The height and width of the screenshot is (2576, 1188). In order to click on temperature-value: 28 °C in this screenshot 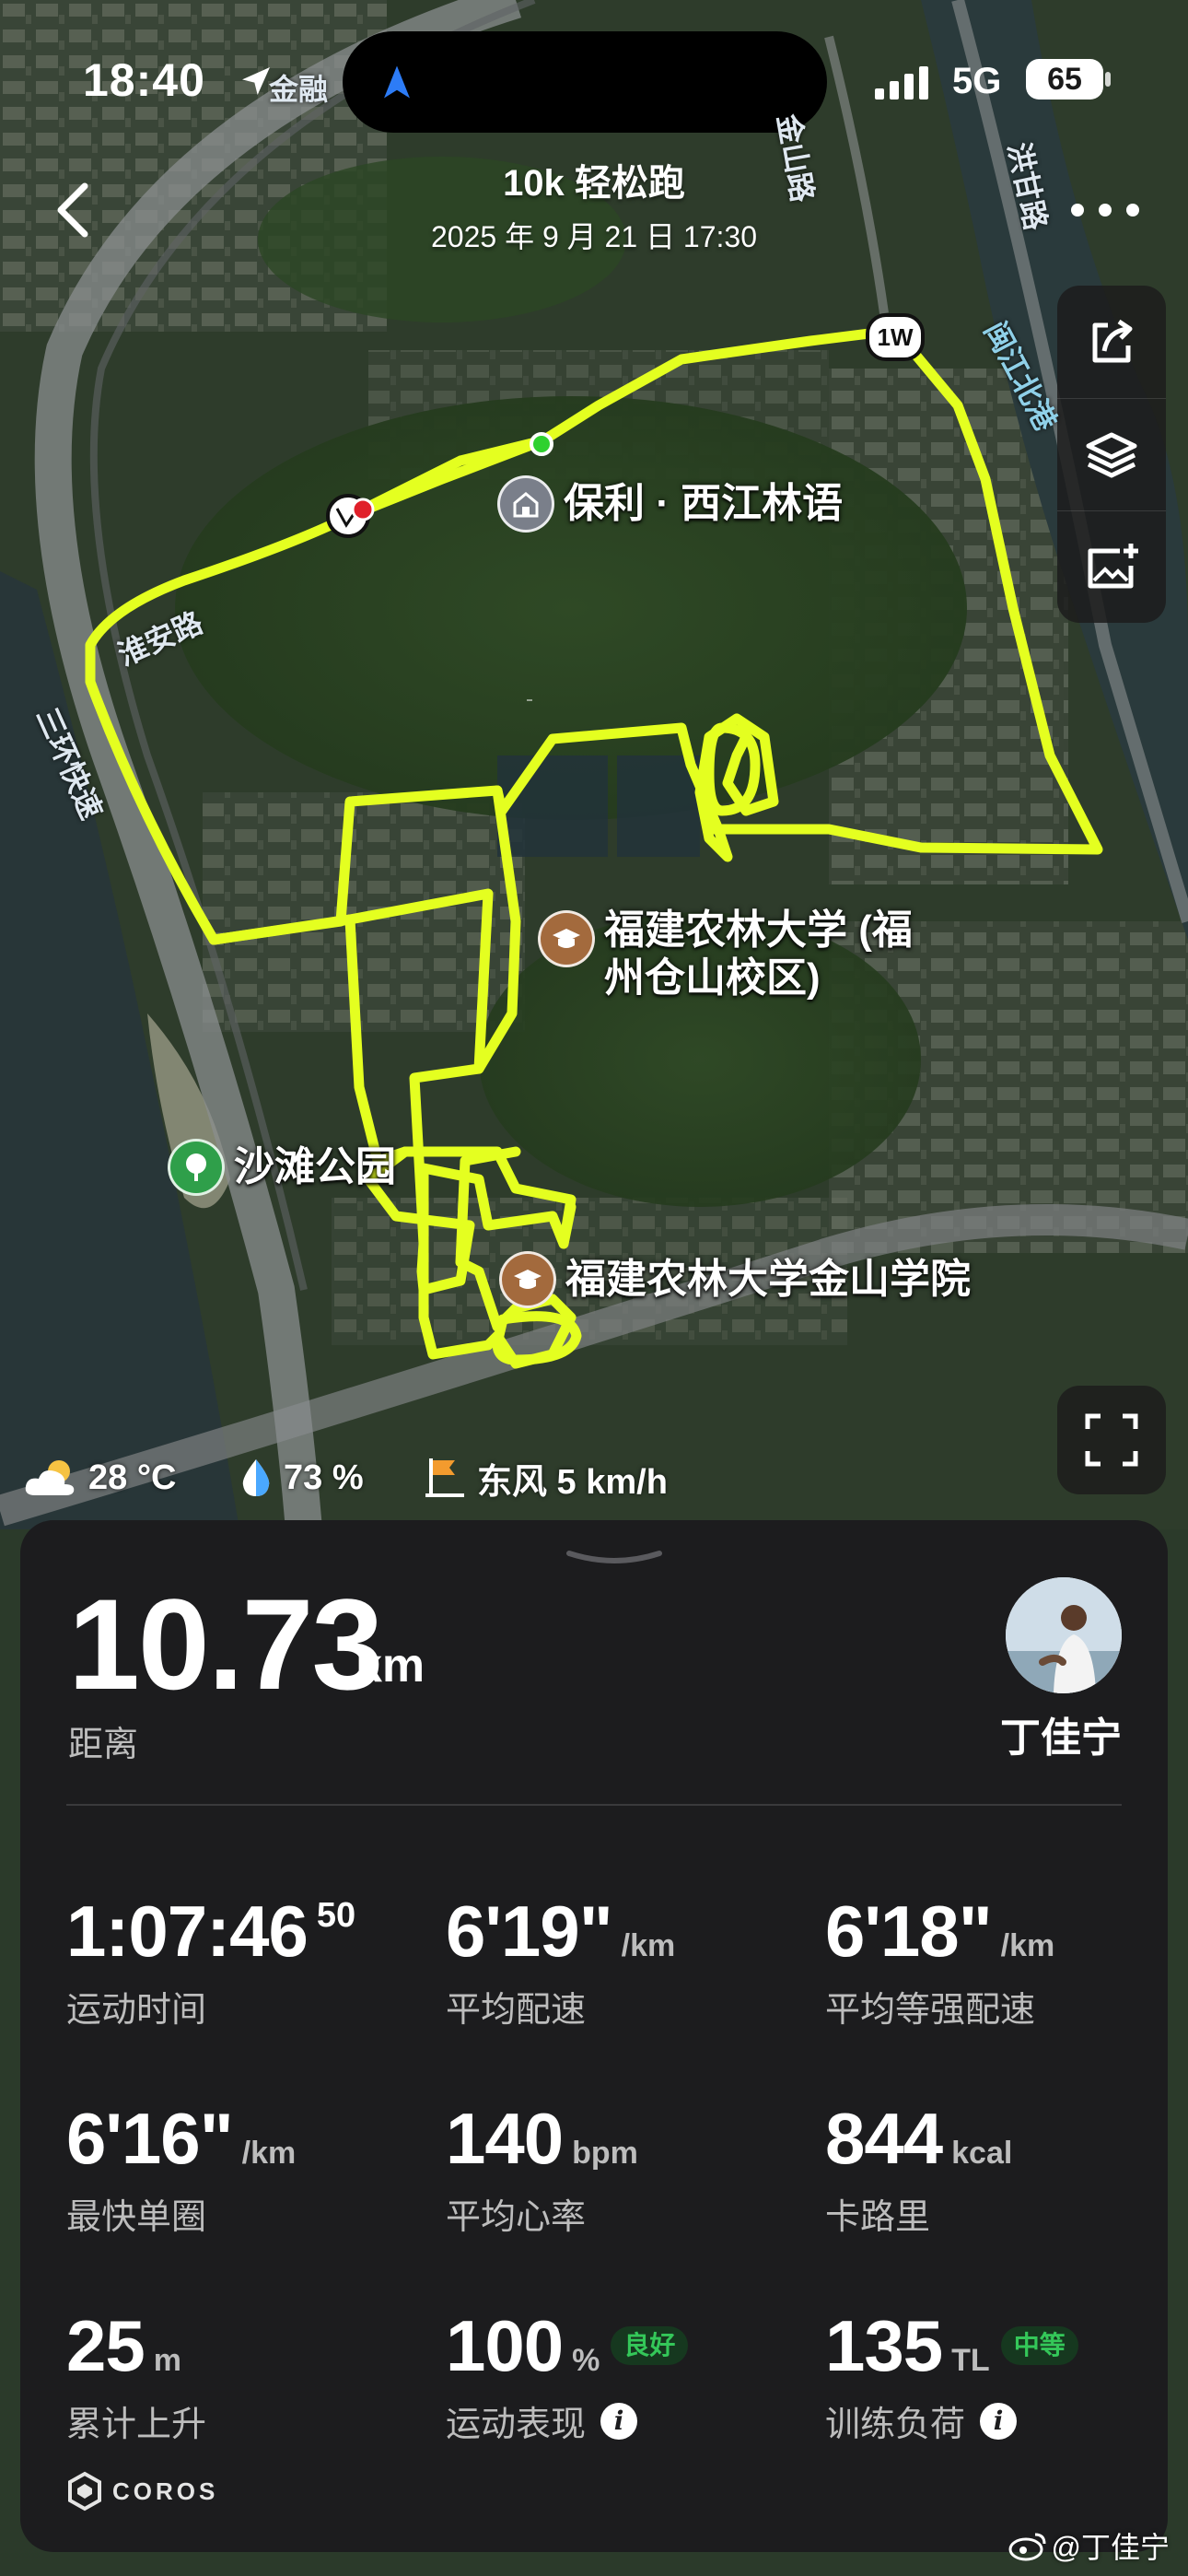, I will do `click(132, 1477)`.